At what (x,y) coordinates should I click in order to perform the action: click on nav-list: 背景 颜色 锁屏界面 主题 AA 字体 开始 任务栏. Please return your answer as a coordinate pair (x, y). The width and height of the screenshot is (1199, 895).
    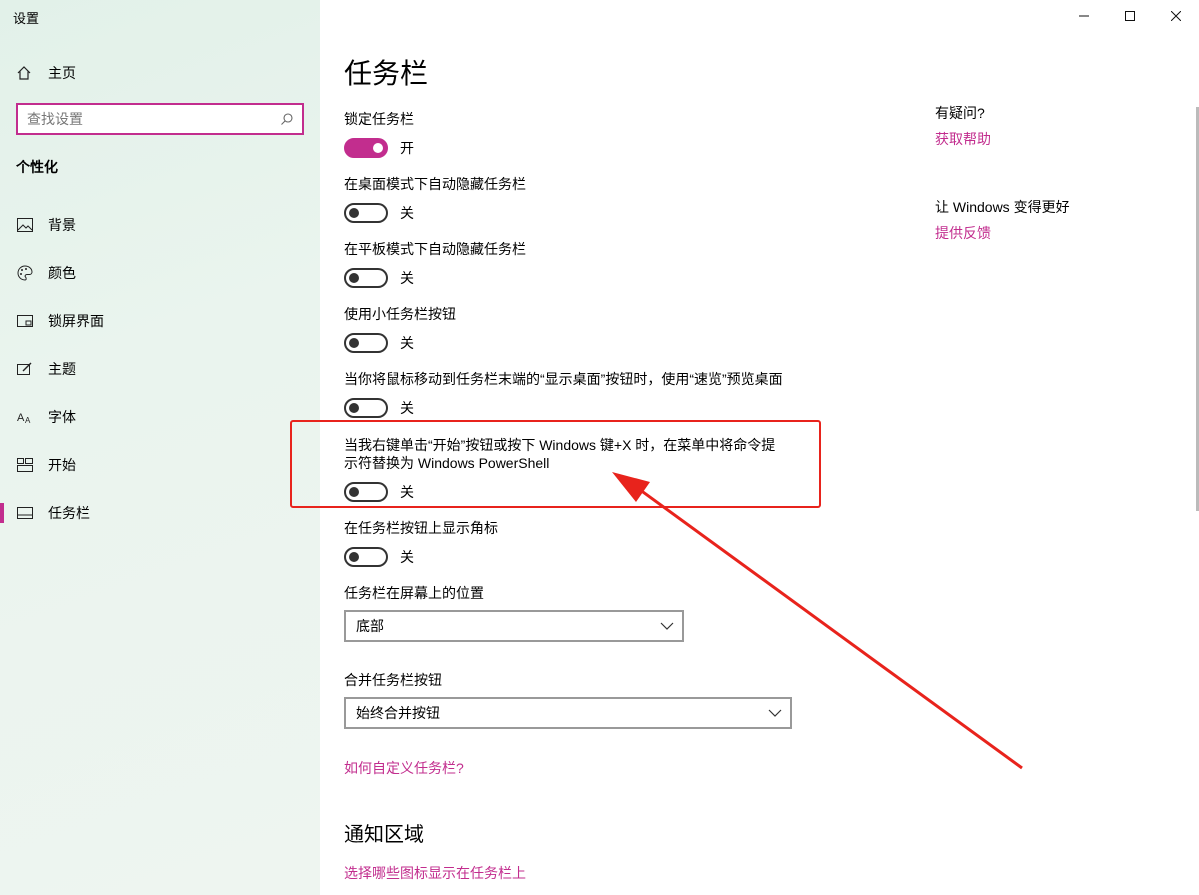
    Looking at the image, I should click on (160, 369).